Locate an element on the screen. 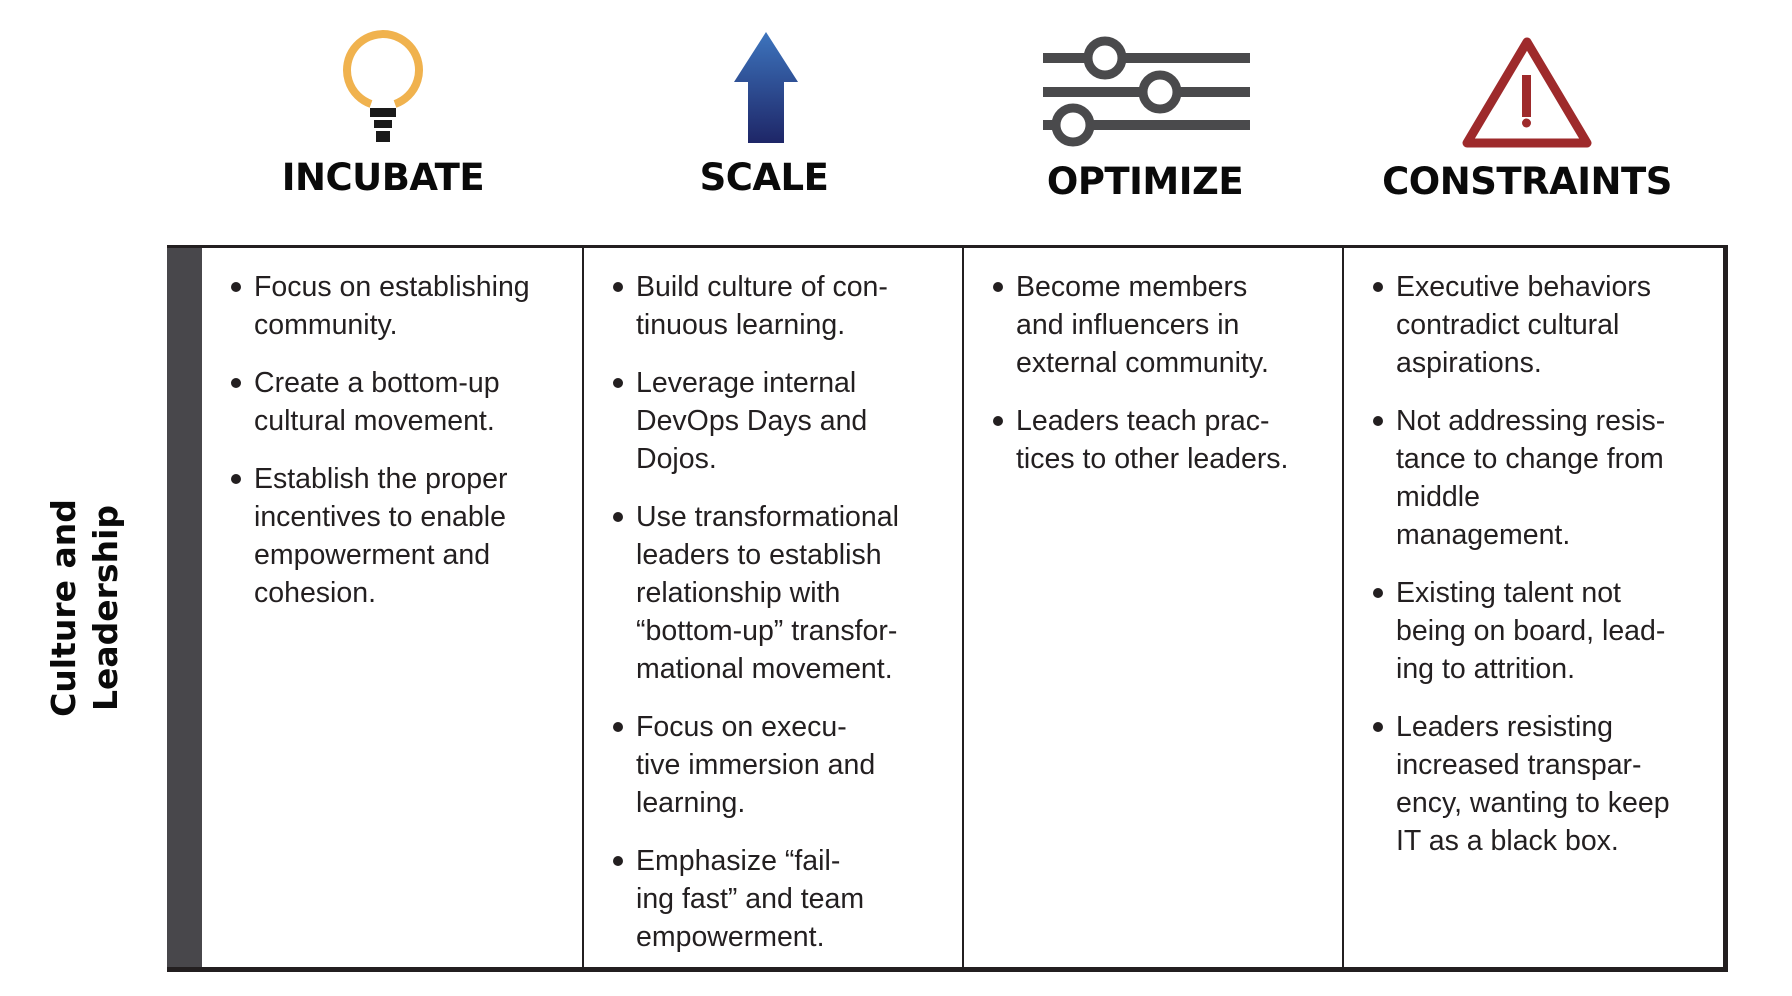 The height and width of the screenshot is (996, 1792). list-item-text: Executive behaviors is located at coordinates (1524, 287).